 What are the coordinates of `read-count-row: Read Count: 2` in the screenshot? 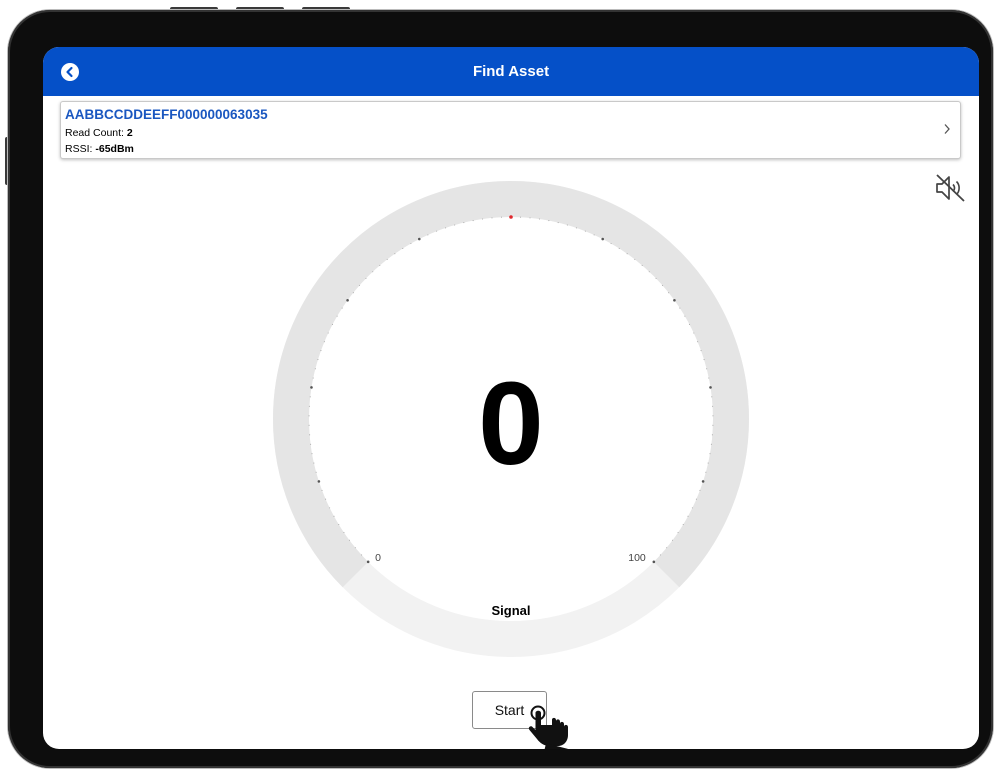 It's located at (99, 133).